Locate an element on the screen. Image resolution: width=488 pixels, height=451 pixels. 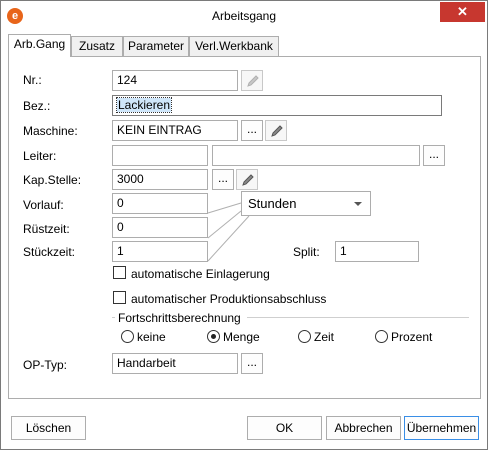
ruestzeit-field: 0 is located at coordinates (160, 227).